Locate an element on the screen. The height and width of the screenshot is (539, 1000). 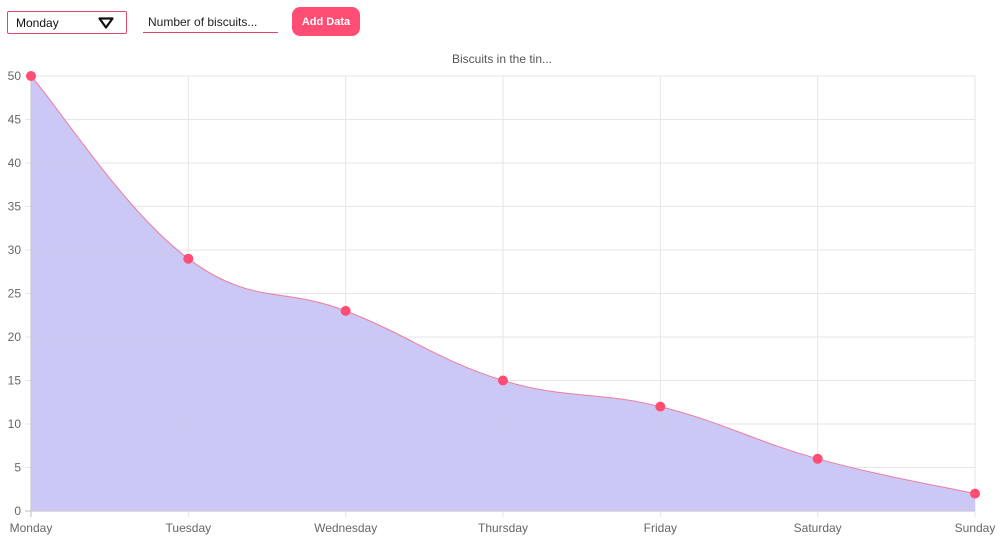
y-tick-label: 30 is located at coordinates (15, 250).